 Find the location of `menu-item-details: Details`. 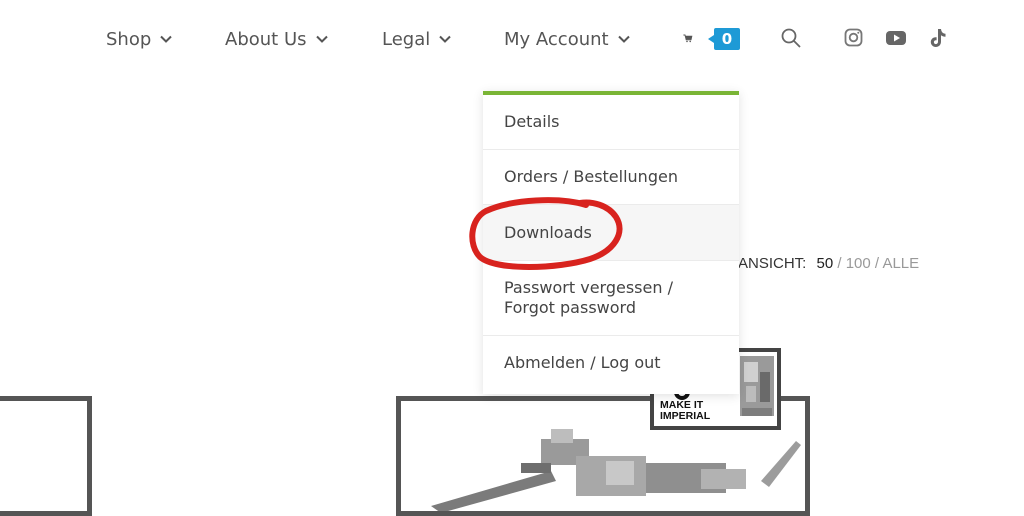

menu-item-details: Details is located at coordinates (611, 122).